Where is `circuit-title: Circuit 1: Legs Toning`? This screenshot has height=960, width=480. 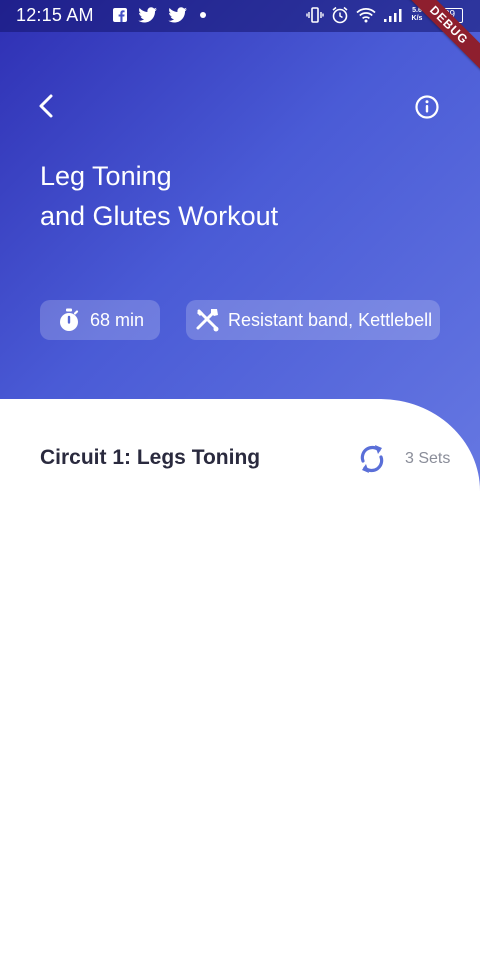 circuit-title: Circuit 1: Legs Toning is located at coordinates (150, 457).